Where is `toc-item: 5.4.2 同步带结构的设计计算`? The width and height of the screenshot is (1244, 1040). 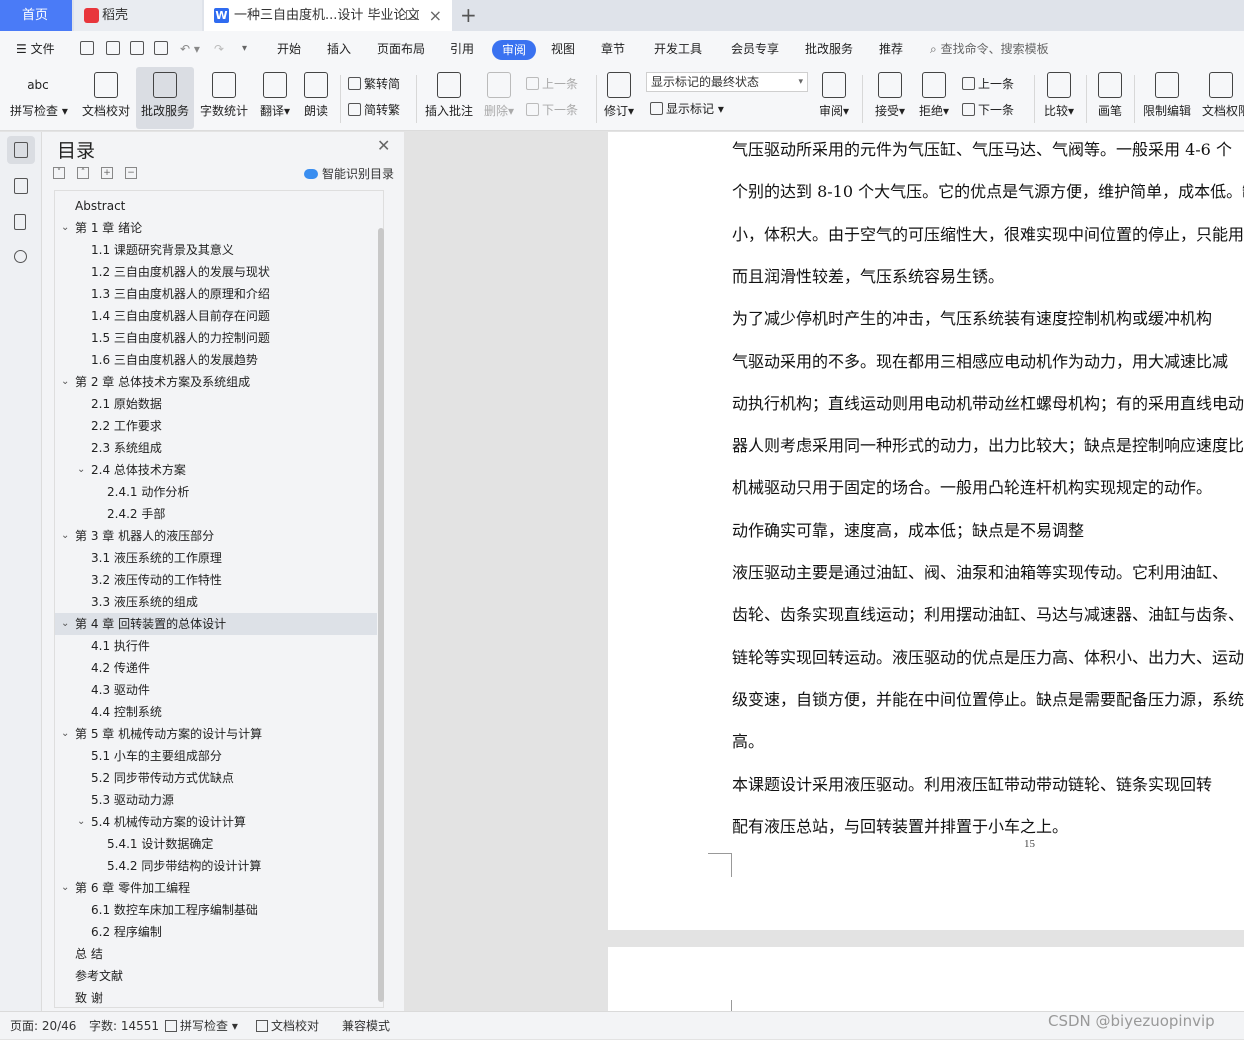 toc-item: 5.4.2 同步带结构的设计计算 is located at coordinates (216, 866).